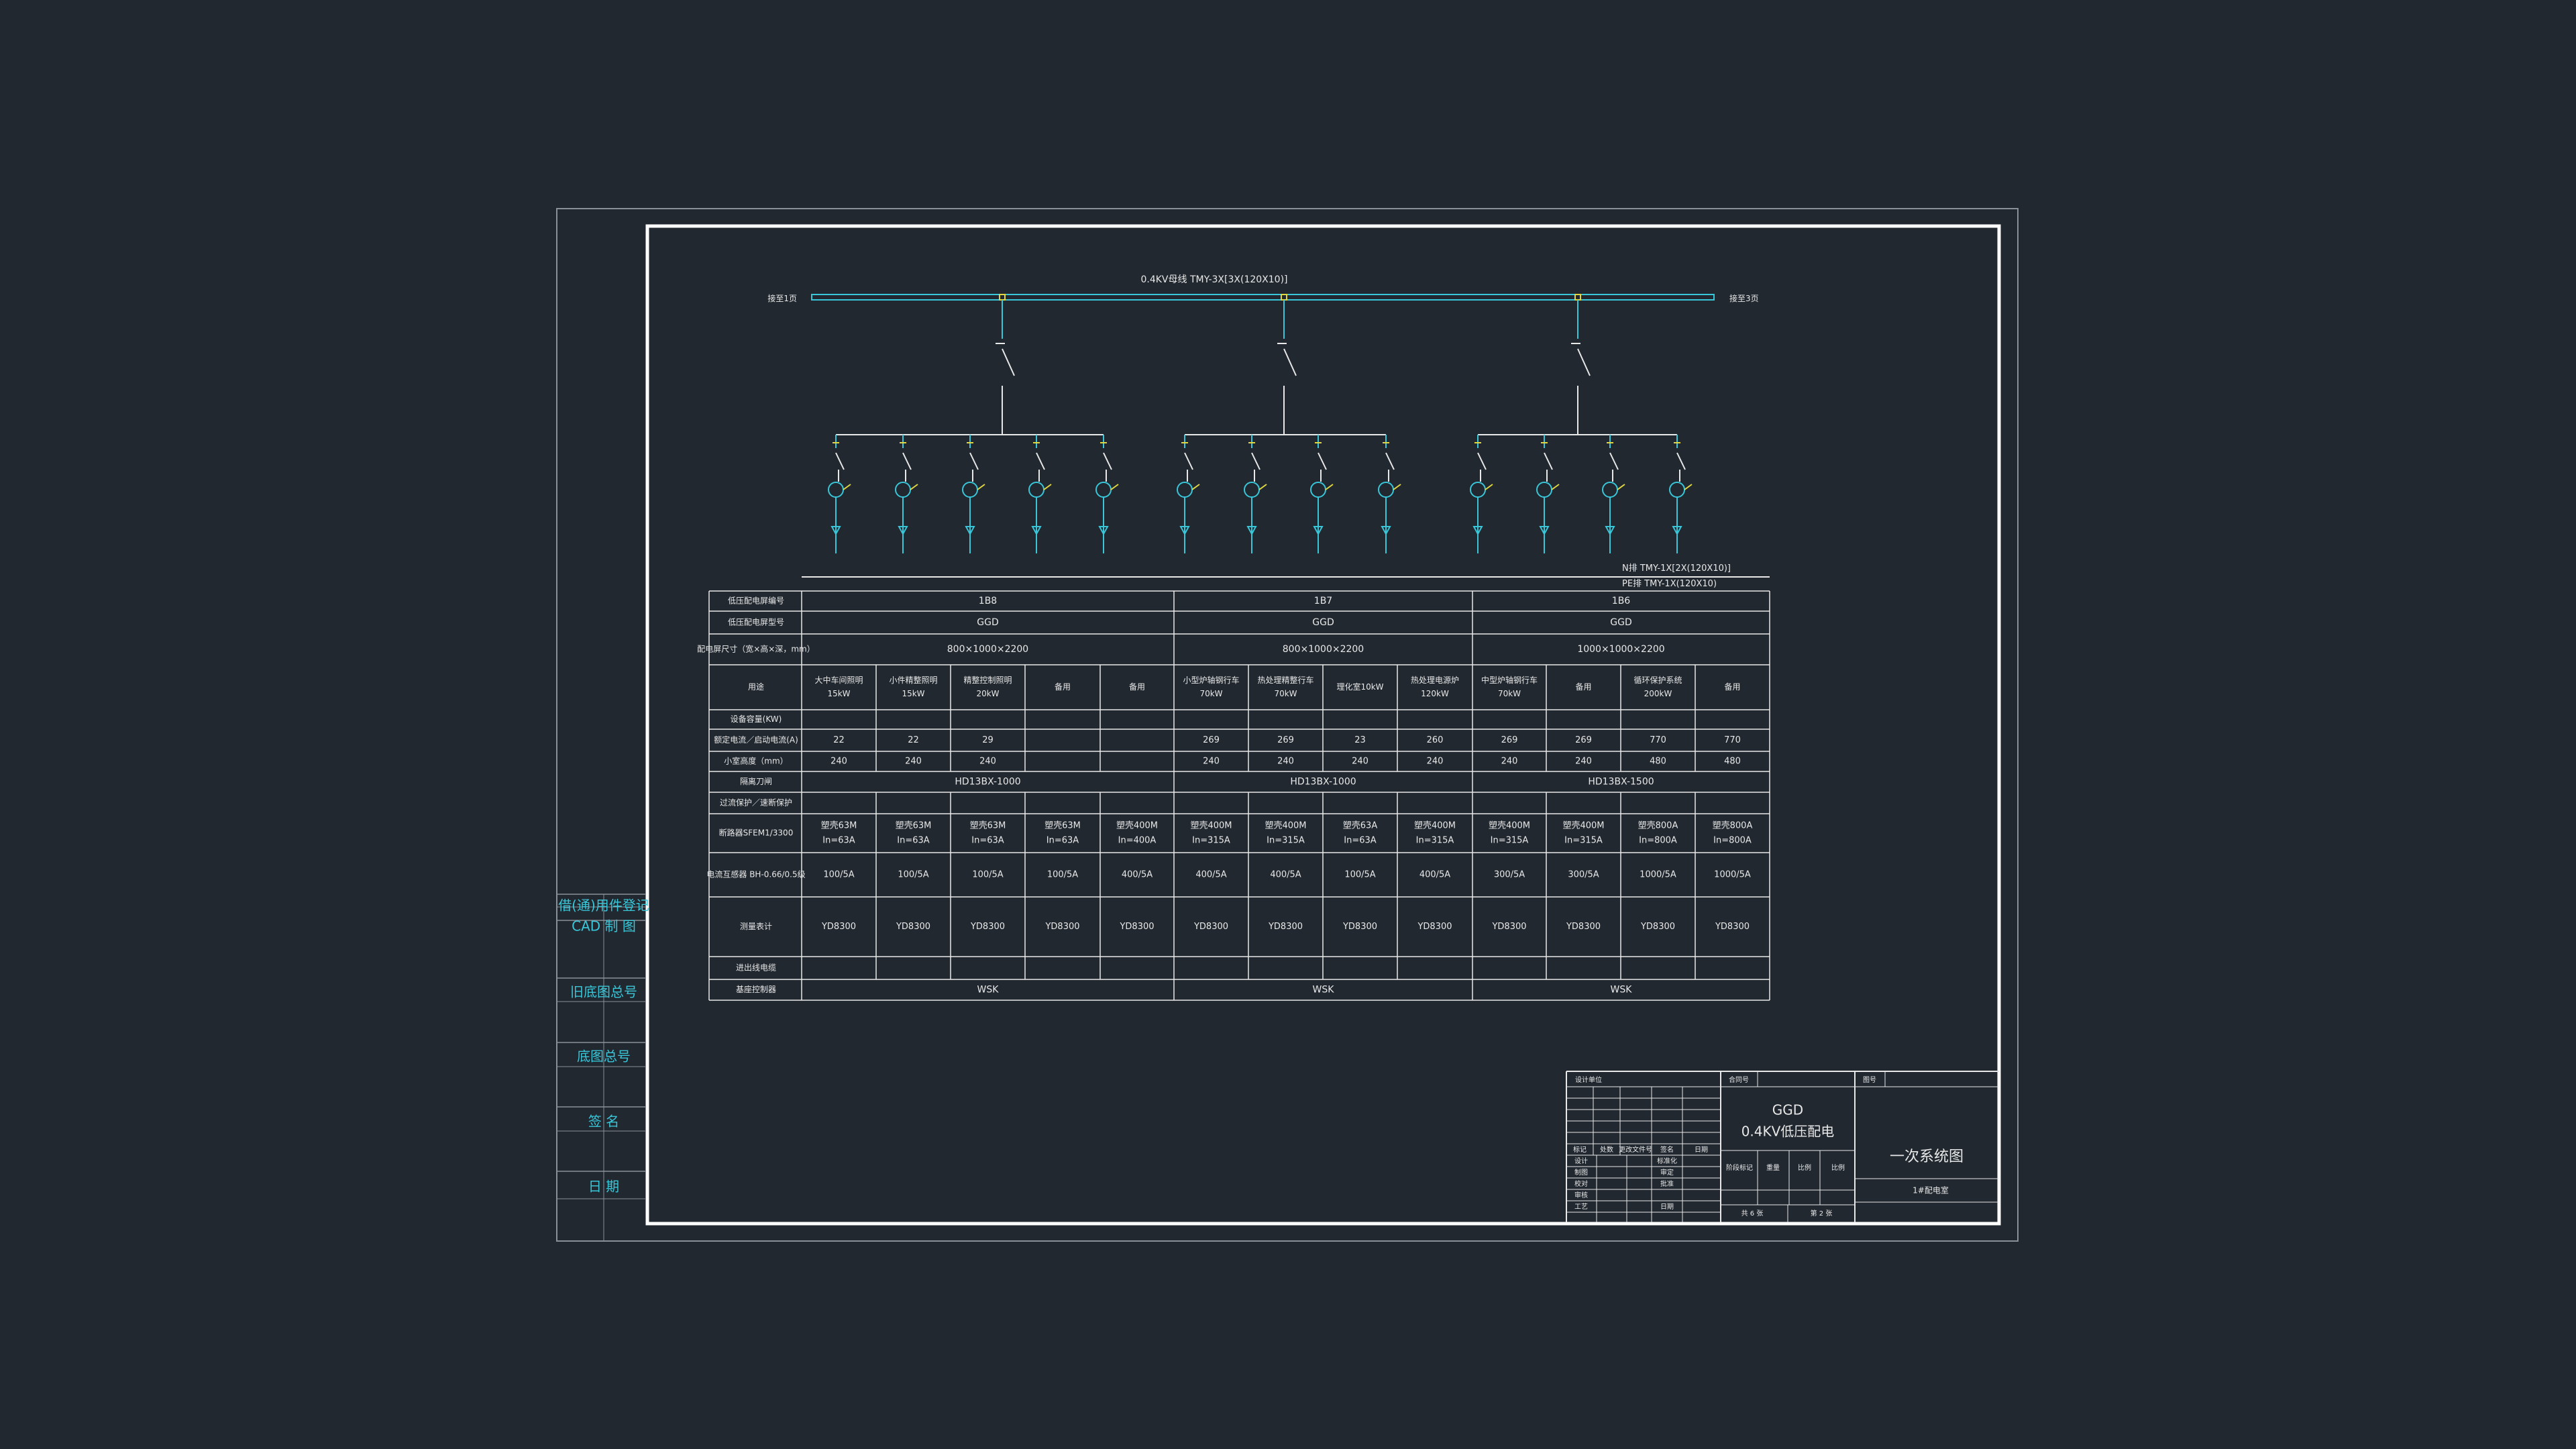 The image size is (2576, 1449). What do you see at coordinates (1667, 1149) in the screenshot?
I see `tb-rev-header: 签名` at bounding box center [1667, 1149].